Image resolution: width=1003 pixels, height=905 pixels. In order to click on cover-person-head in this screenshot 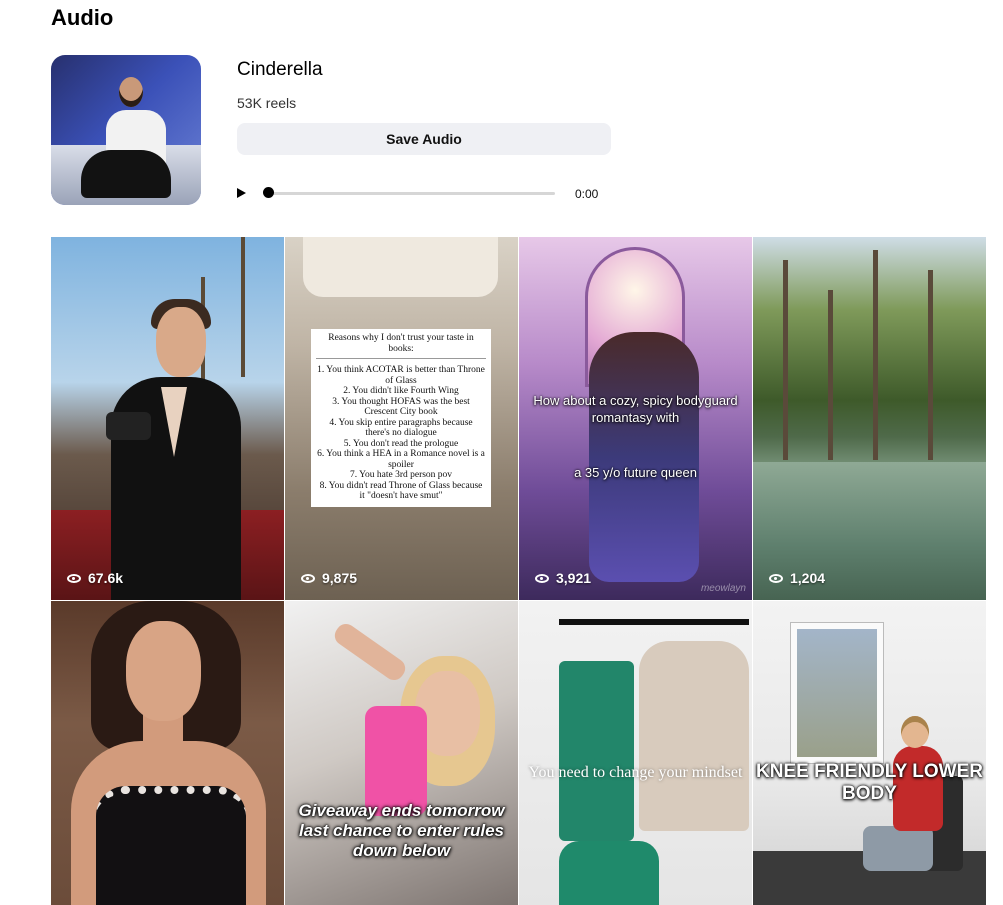, I will do `click(131, 92)`.